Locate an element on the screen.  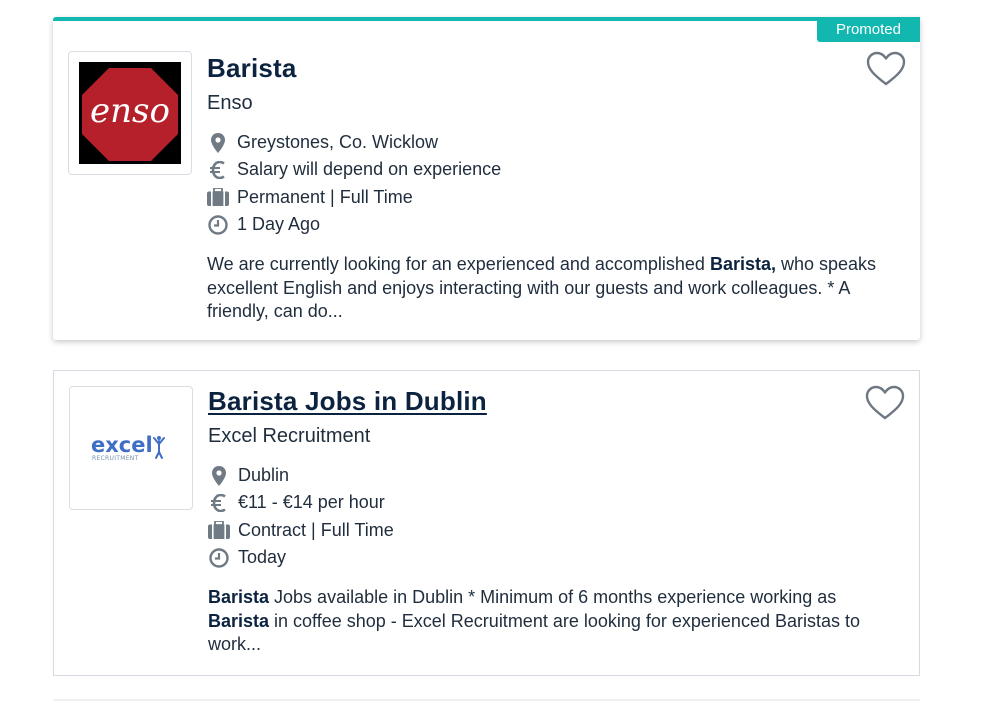
enso-logo-image: enso is located at coordinates (130, 113).